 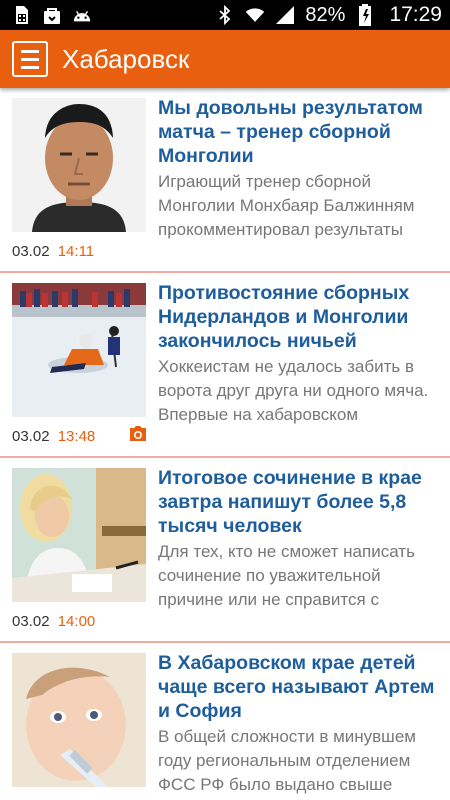 What do you see at coordinates (76, 621) in the screenshot?
I see `news-time: 14:00` at bounding box center [76, 621].